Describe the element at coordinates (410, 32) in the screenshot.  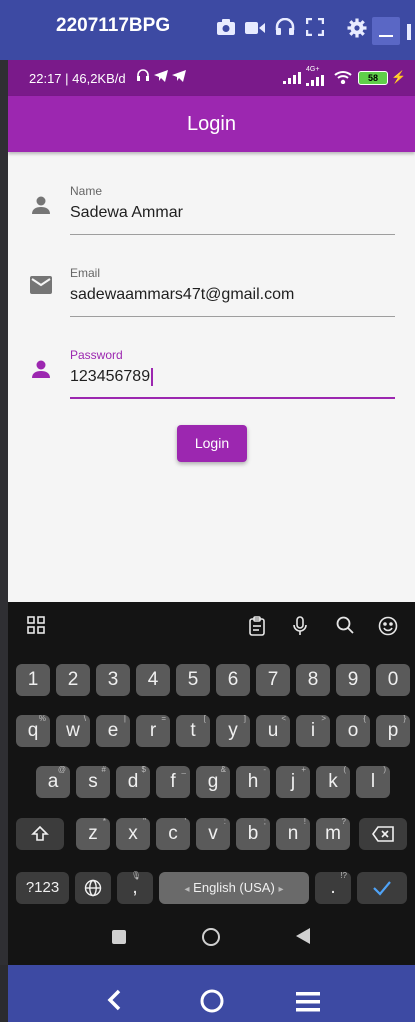
I see `more-icon` at that location.